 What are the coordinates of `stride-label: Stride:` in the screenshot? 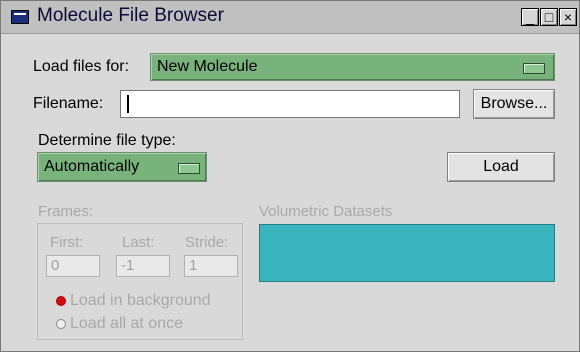 It's located at (207, 242).